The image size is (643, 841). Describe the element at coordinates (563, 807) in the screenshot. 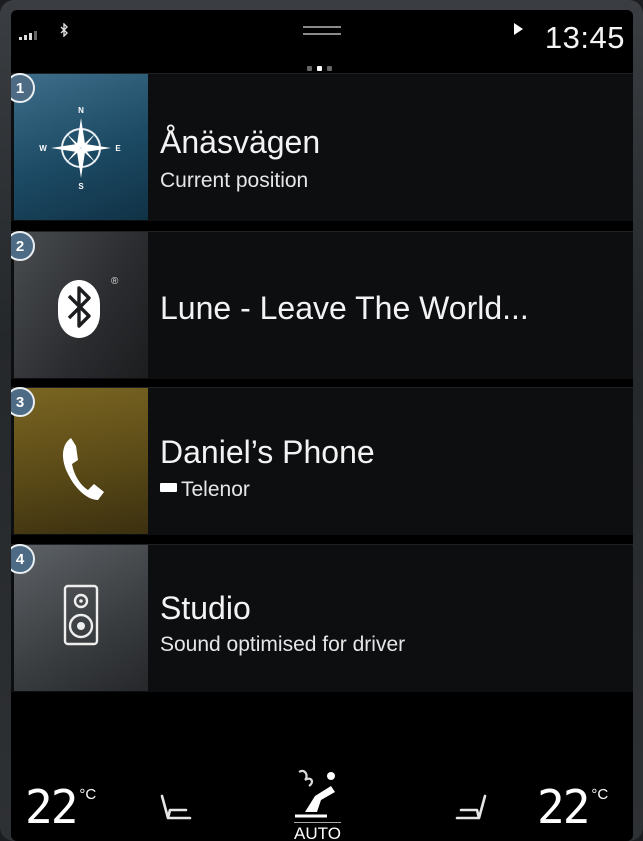

I see `passenger-temp-value: 22` at that location.